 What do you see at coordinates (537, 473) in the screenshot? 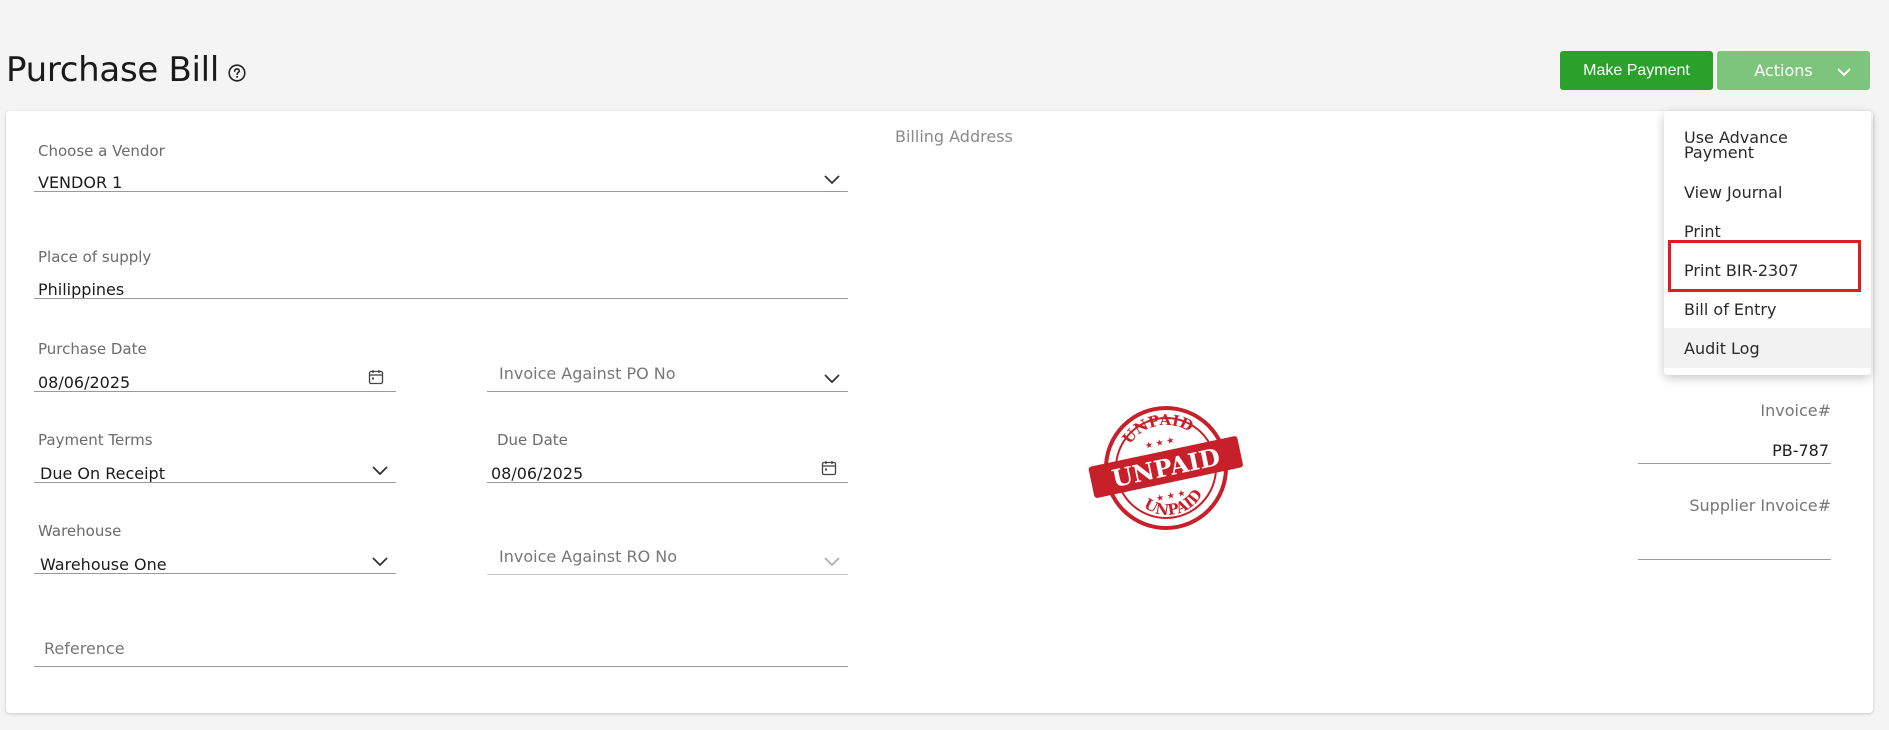
I see `due-date-value: 08/06/2025` at bounding box center [537, 473].